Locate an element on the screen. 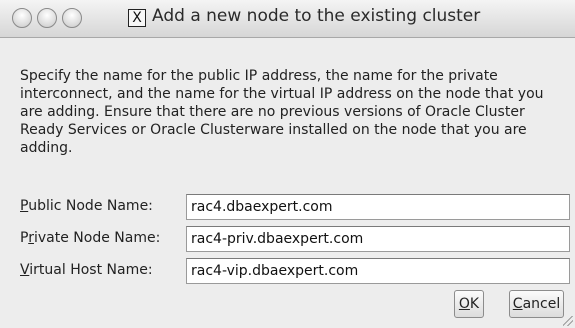 The height and width of the screenshot is (328, 575). java-x-icon: X is located at coordinates (137, 18).